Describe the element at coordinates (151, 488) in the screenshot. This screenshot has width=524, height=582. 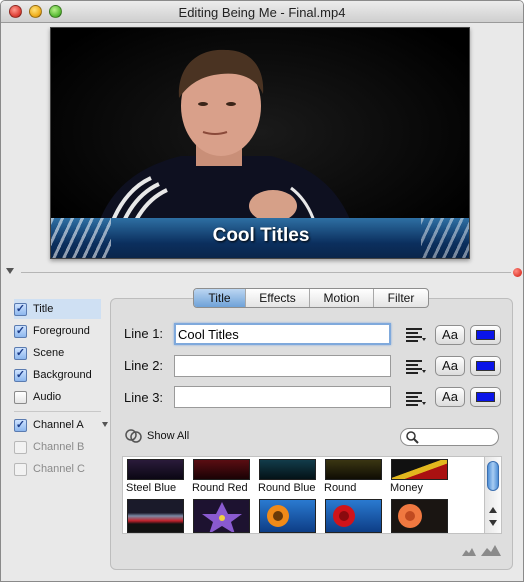
I see `style-label: Steel Blue` at that location.